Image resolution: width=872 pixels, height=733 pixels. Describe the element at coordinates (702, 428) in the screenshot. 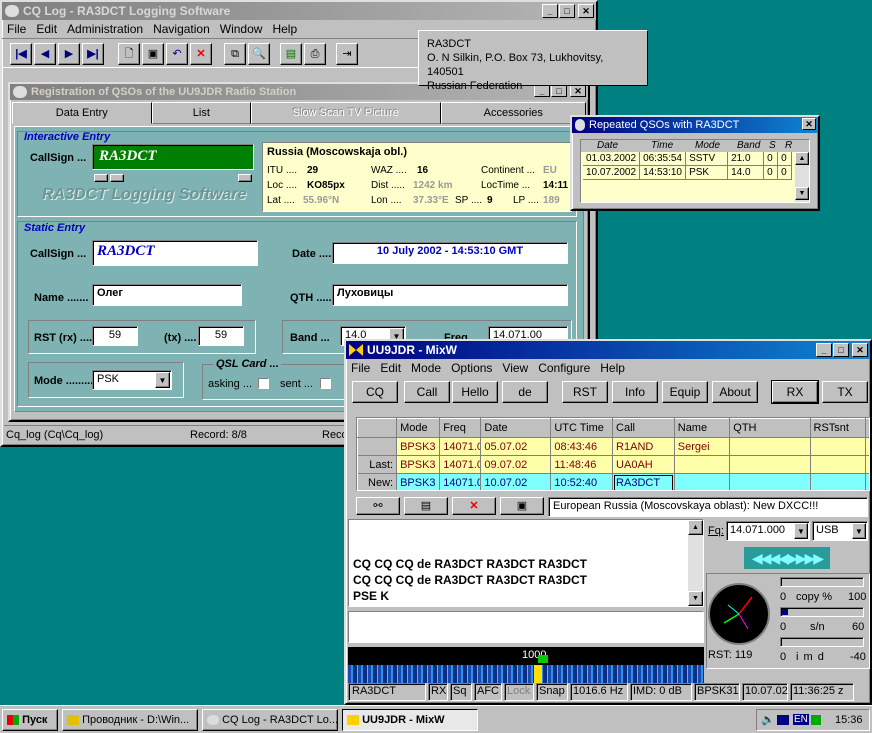

I see `header-cell: Name` at that location.